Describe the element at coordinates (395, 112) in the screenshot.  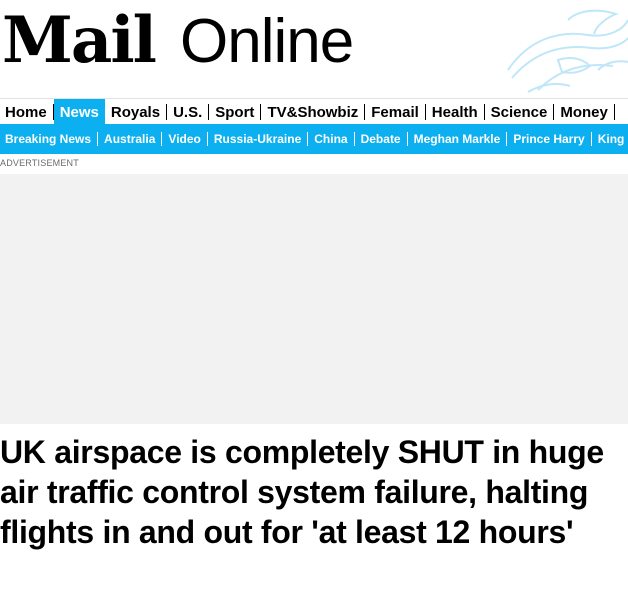
I see `nav-tab-femail: Femail` at that location.